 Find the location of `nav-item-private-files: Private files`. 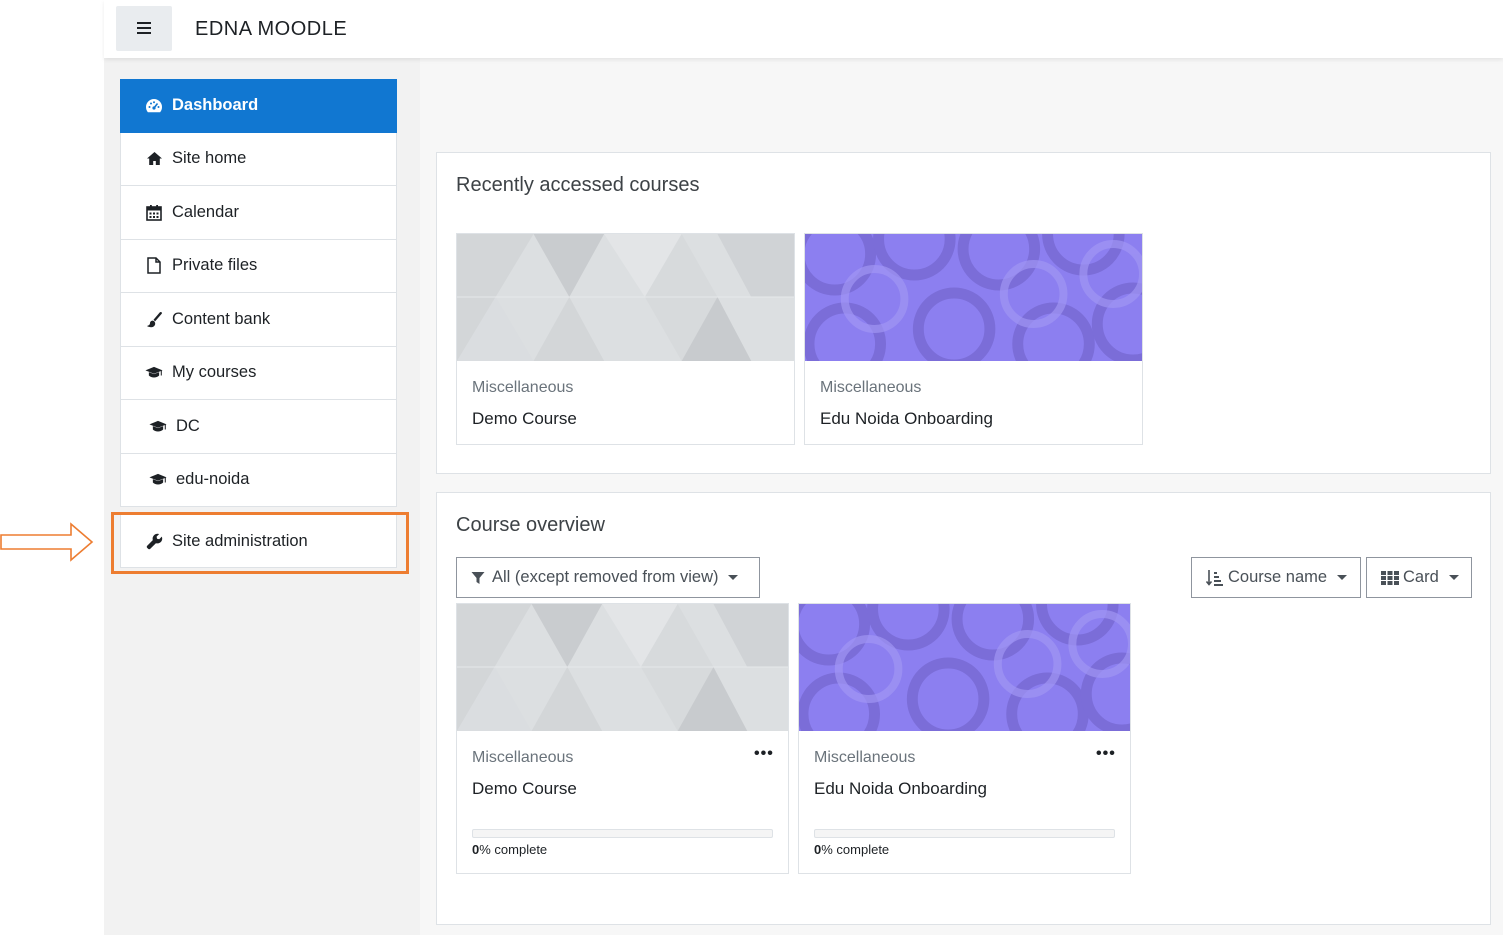

nav-item-private-files: Private files is located at coordinates (258, 266).